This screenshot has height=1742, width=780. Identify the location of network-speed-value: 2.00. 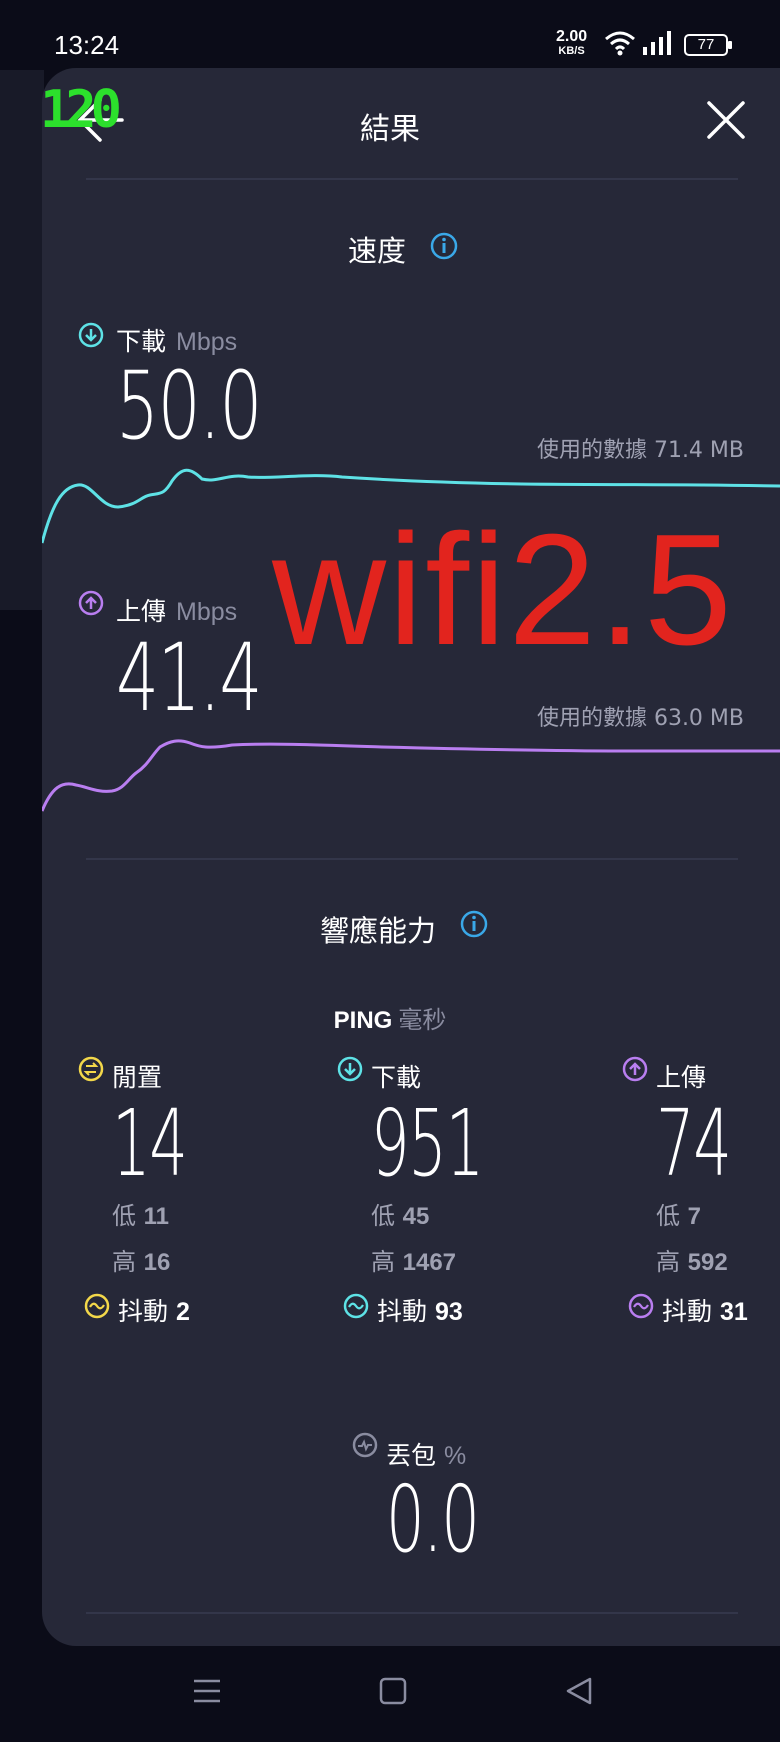
(572, 36).